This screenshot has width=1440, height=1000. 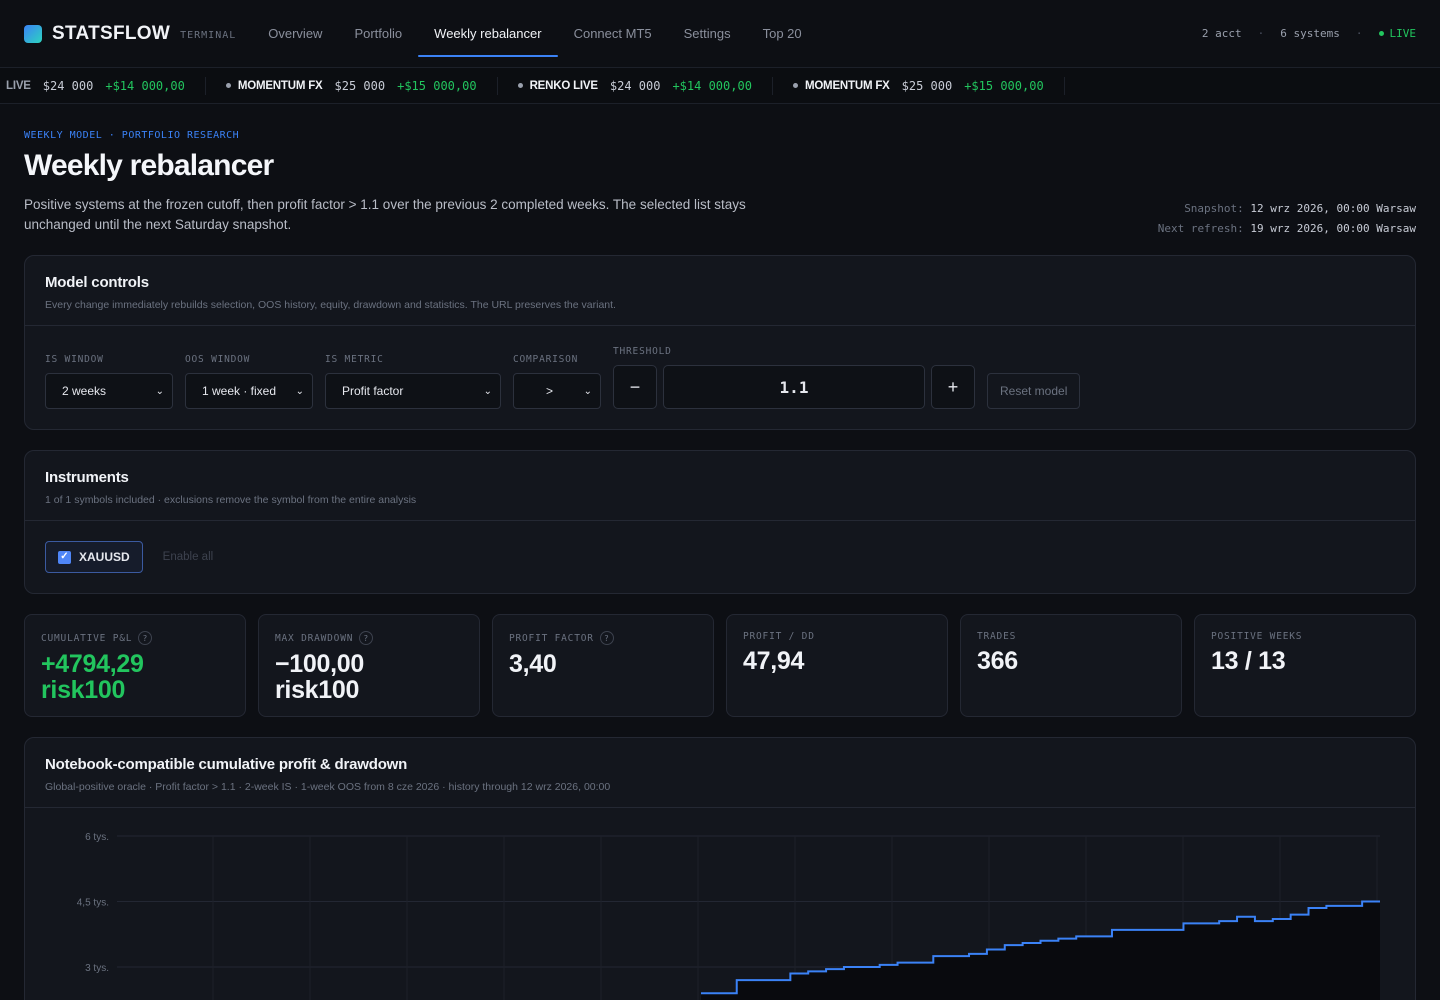 I want to click on nav-portfolio: Portfolio, so click(x=378, y=34).